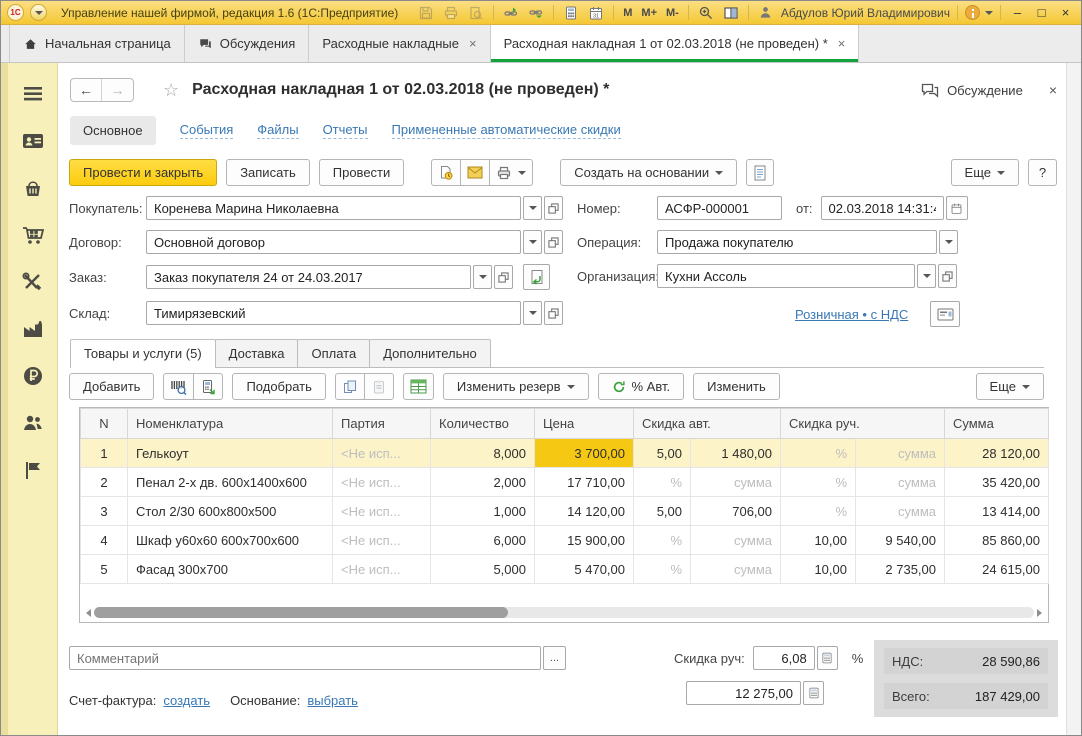 This screenshot has width=1082, height=736. What do you see at coordinates (996, 540) in the screenshot?
I see `cell-sum: 85 860,00` at bounding box center [996, 540].